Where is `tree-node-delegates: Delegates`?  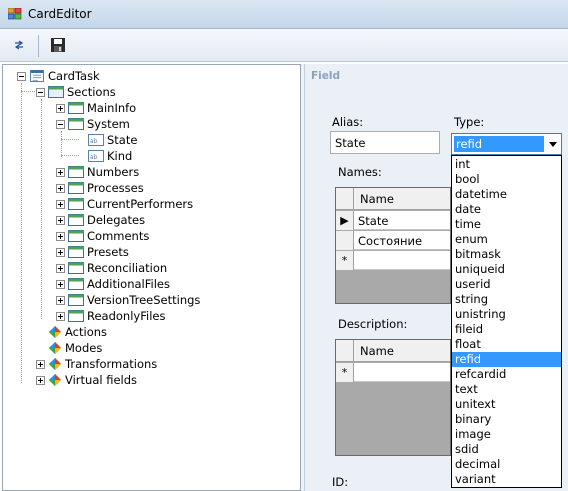 tree-node-delegates: Delegates is located at coordinates (100, 220).